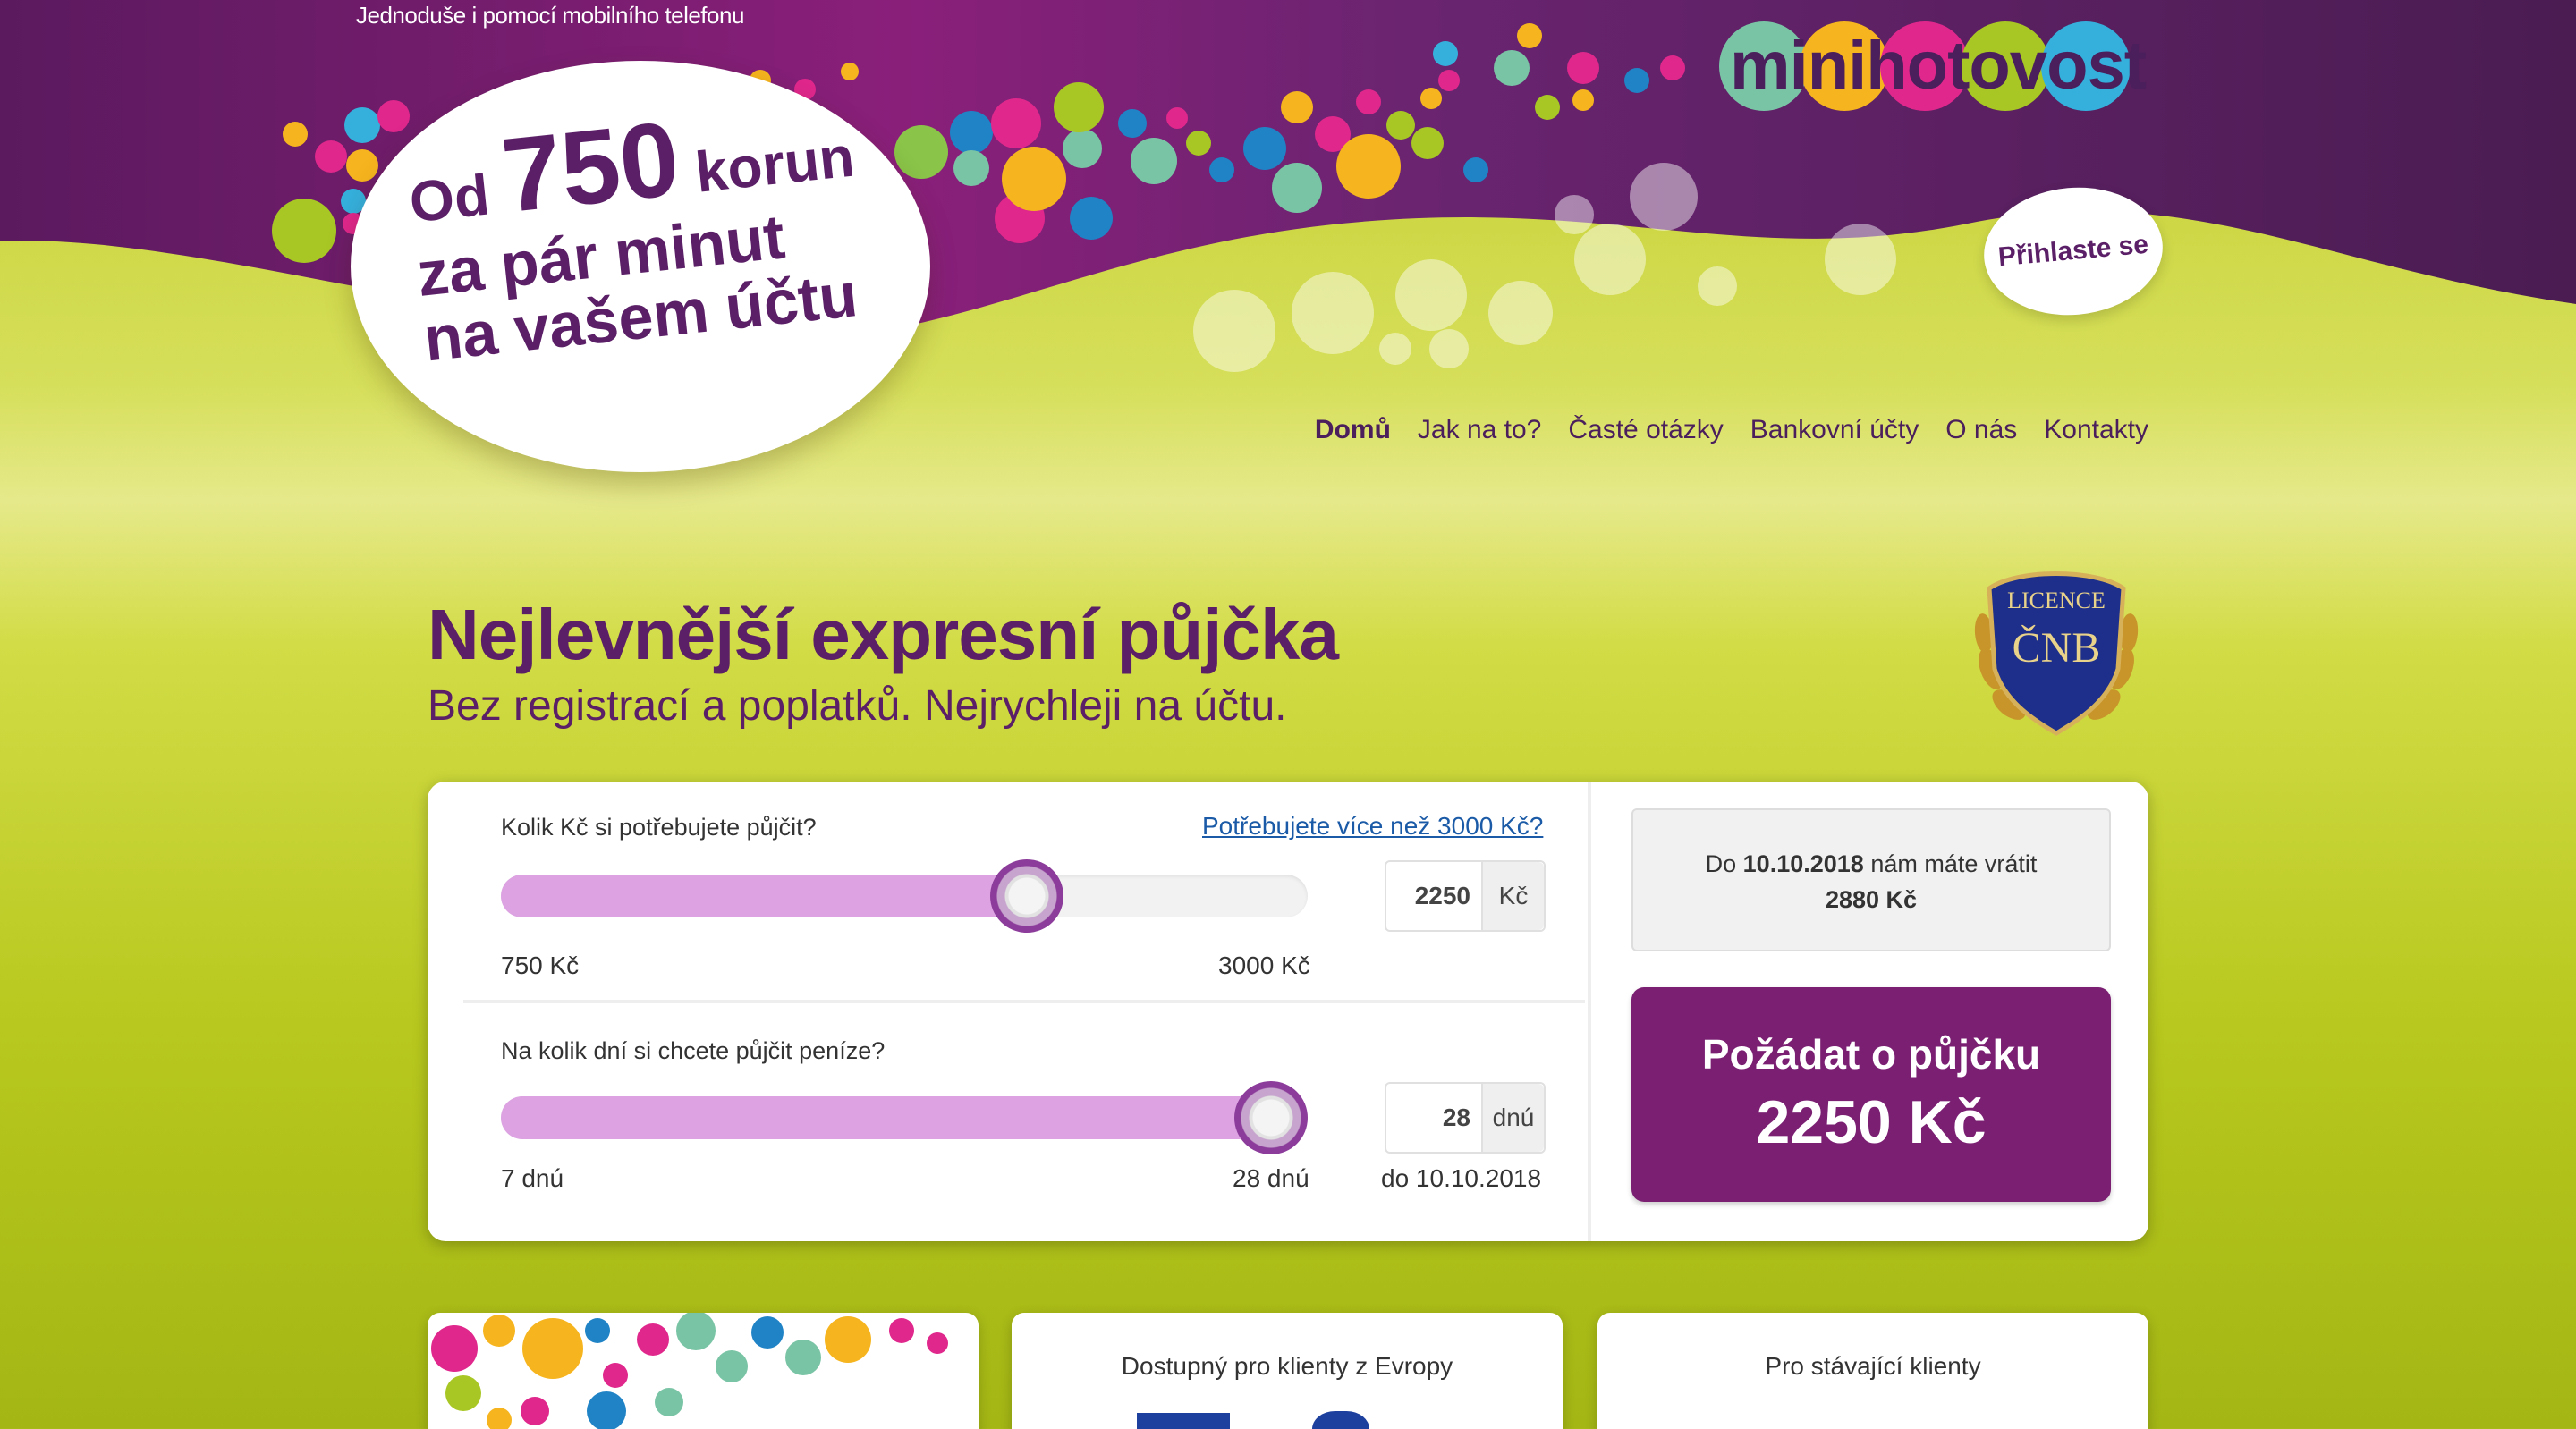  What do you see at coordinates (1871, 1054) in the screenshot?
I see `request-loan-label: Požádat o půjčku` at bounding box center [1871, 1054].